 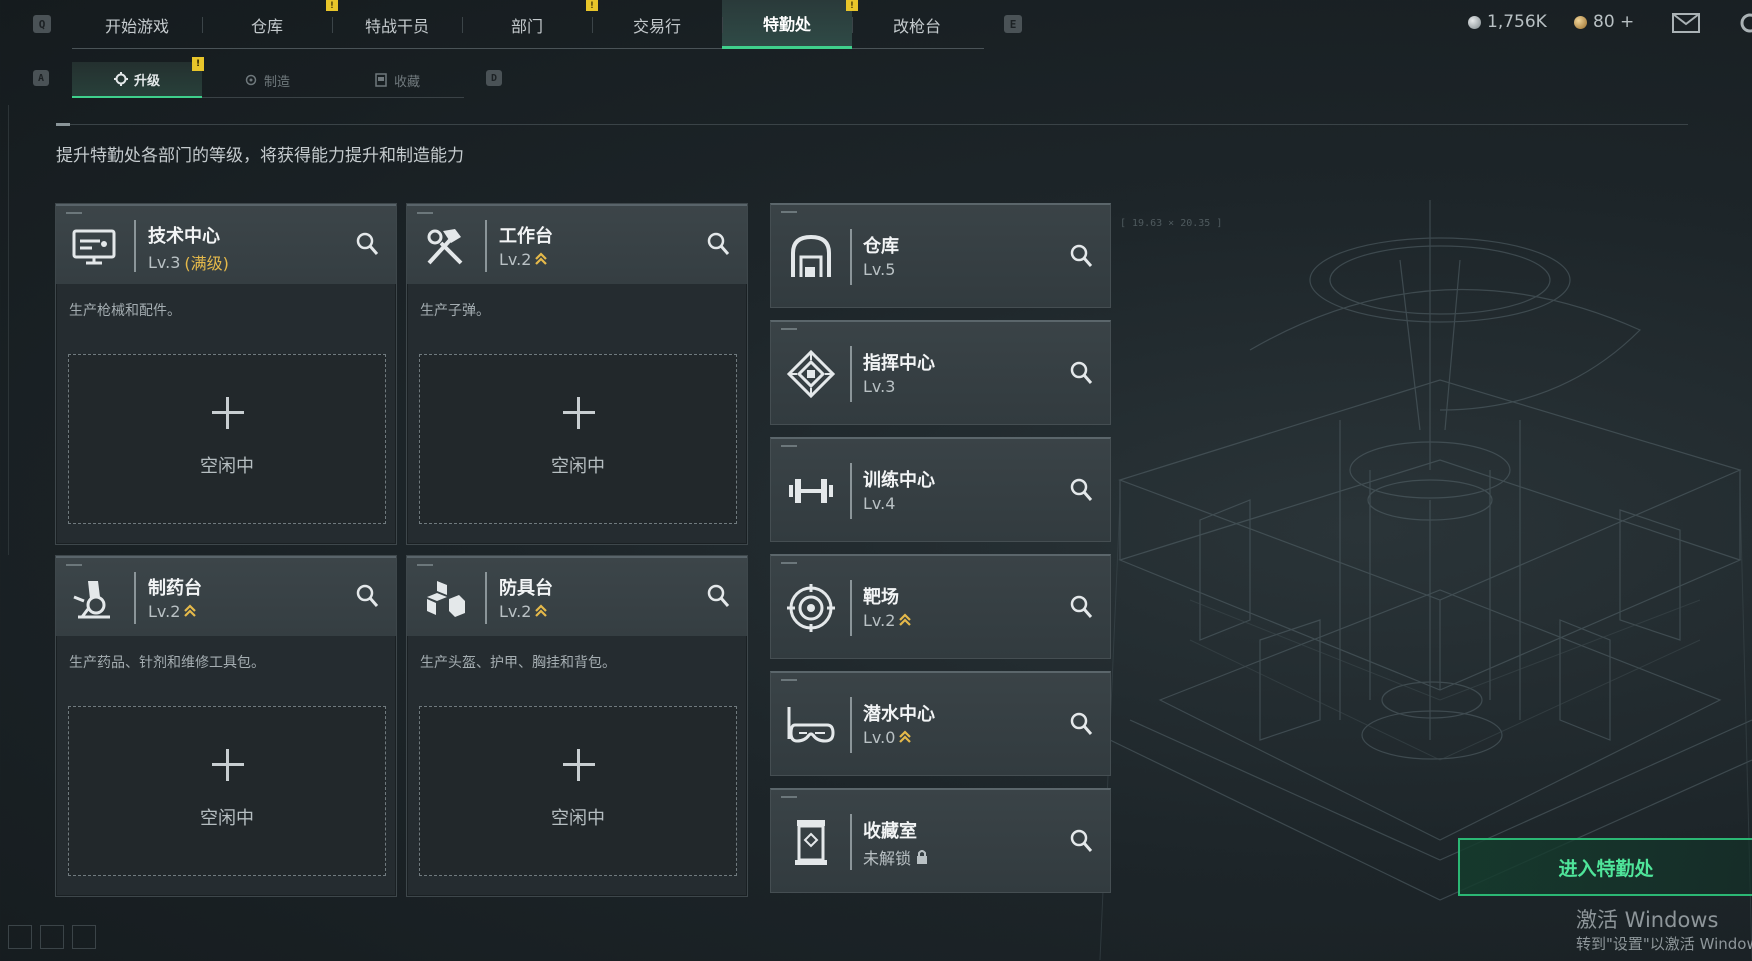 I want to click on hotkey-d: D, so click(x=494, y=78).